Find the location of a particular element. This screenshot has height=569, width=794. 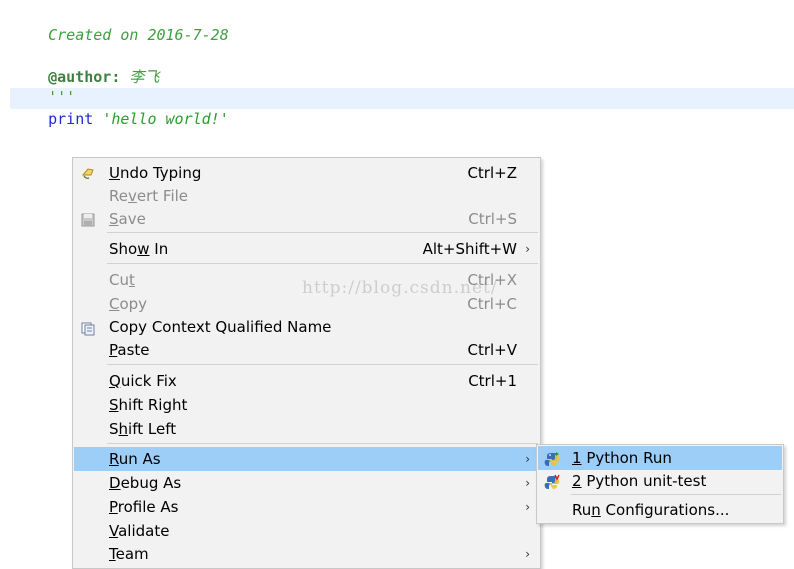

menu-item-run-as: Run As › is located at coordinates (306, 459).